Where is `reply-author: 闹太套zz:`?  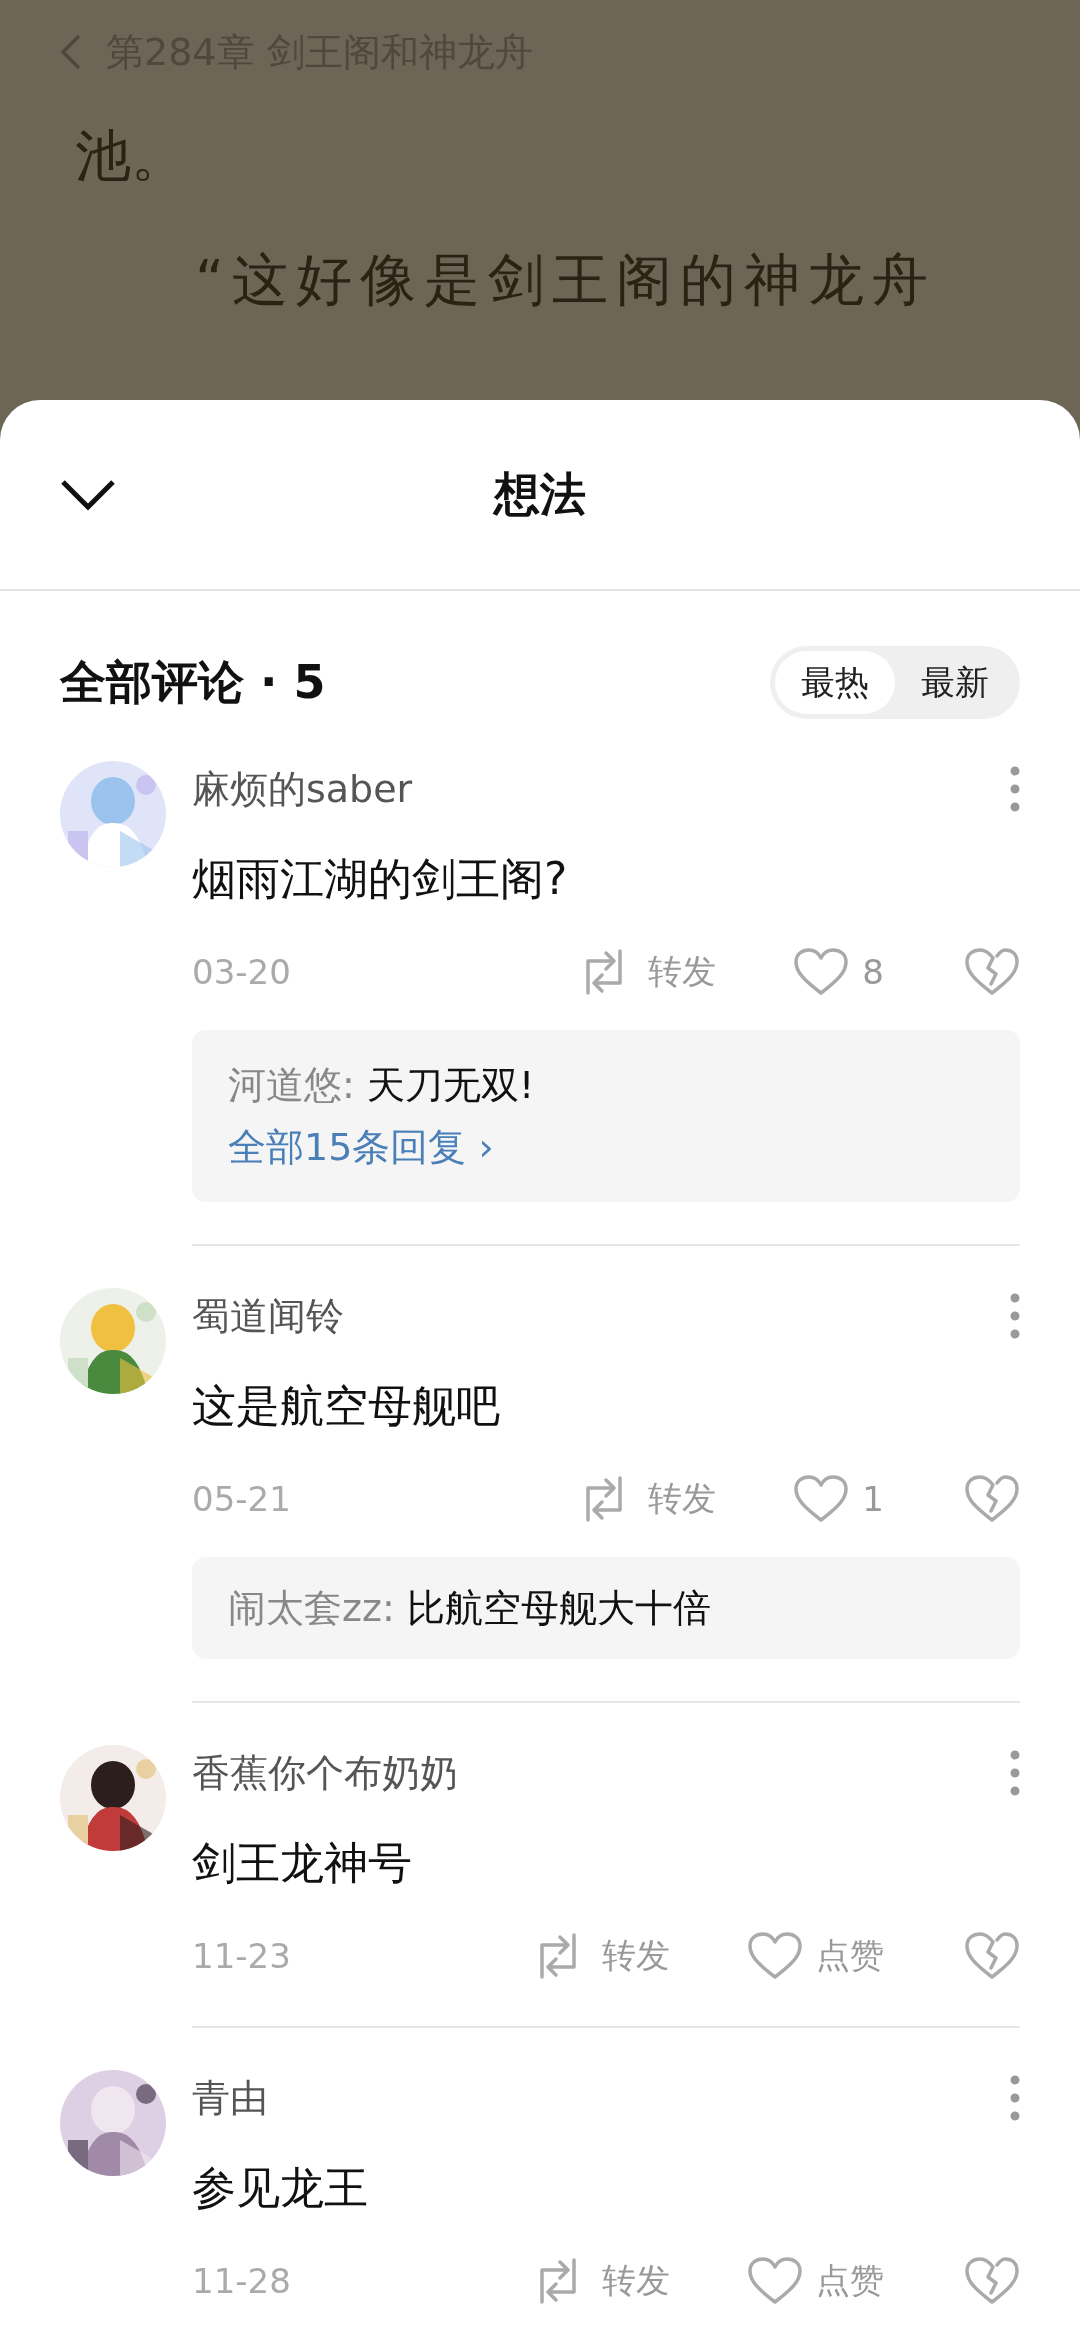 reply-author: 闹太套zz: is located at coordinates (311, 1608).